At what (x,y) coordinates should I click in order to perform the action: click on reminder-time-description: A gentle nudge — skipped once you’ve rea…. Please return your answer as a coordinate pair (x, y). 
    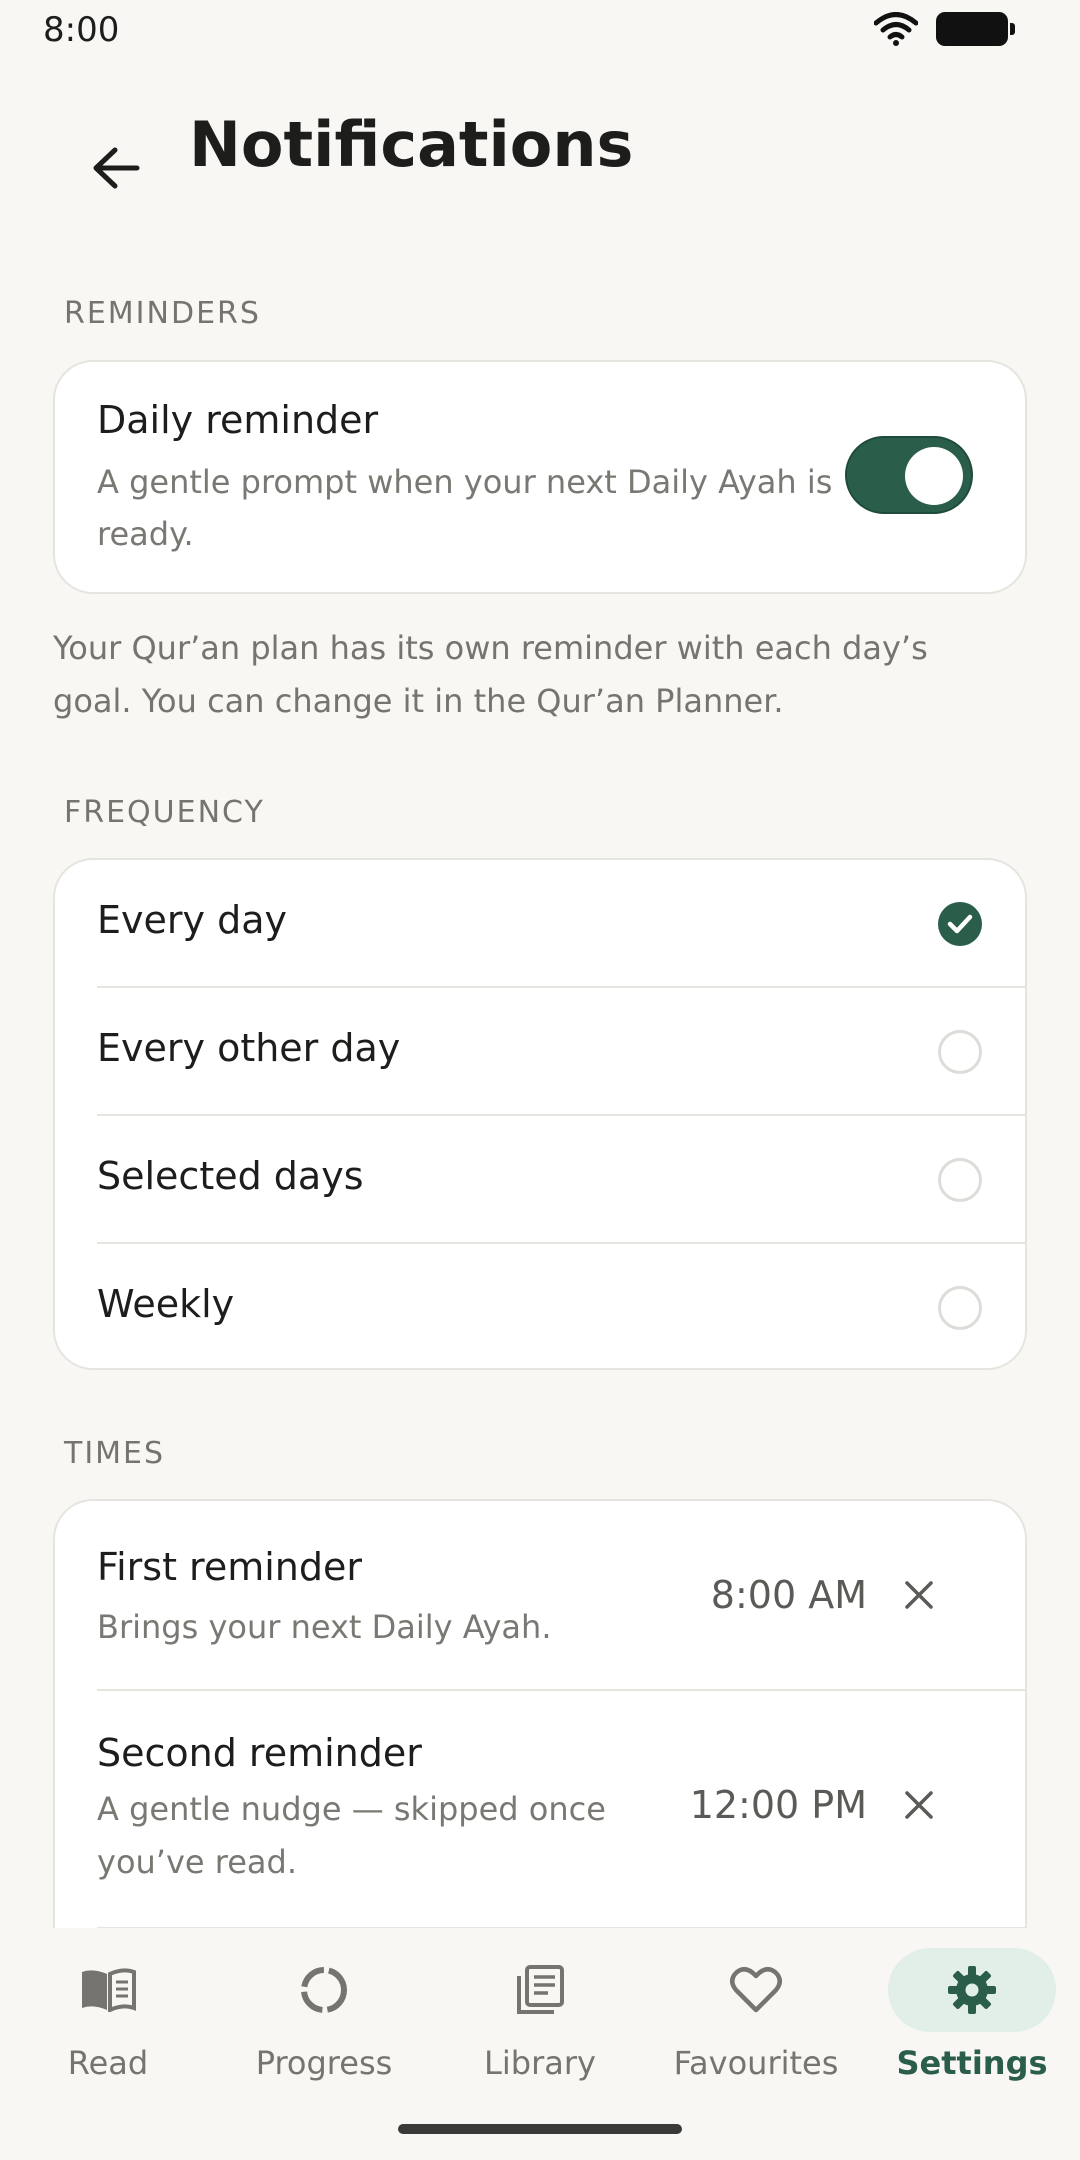
    Looking at the image, I should click on (351, 1835).